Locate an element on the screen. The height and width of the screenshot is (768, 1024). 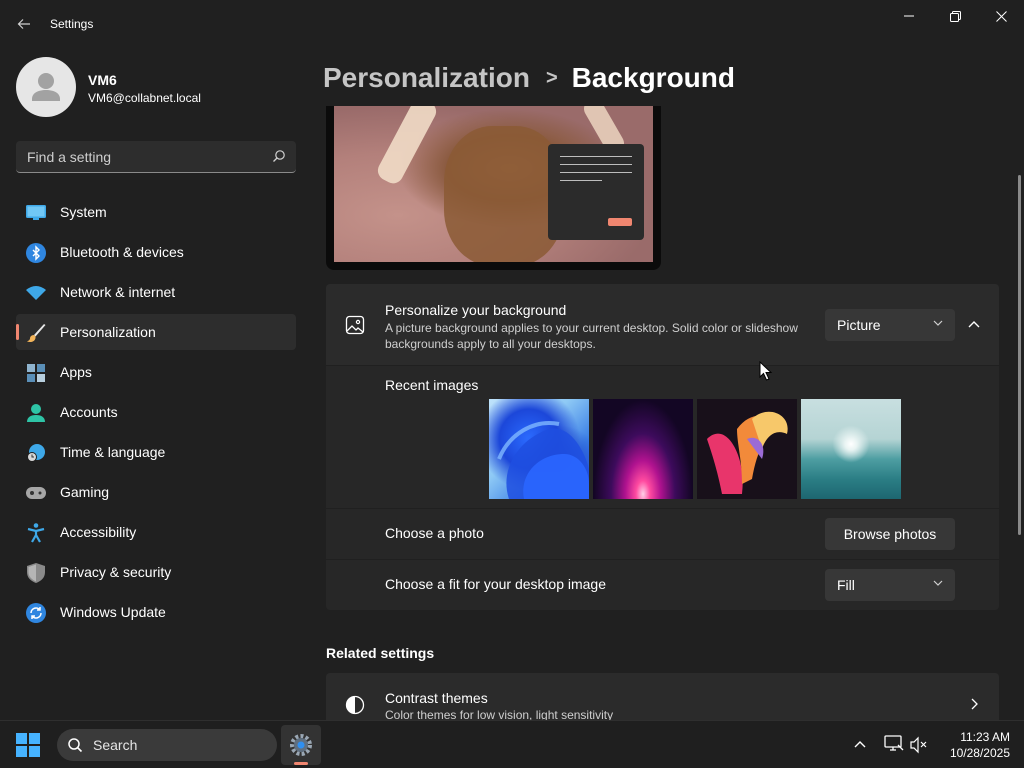
breadcrumb-parent: Personalization is located at coordinates (426, 78).